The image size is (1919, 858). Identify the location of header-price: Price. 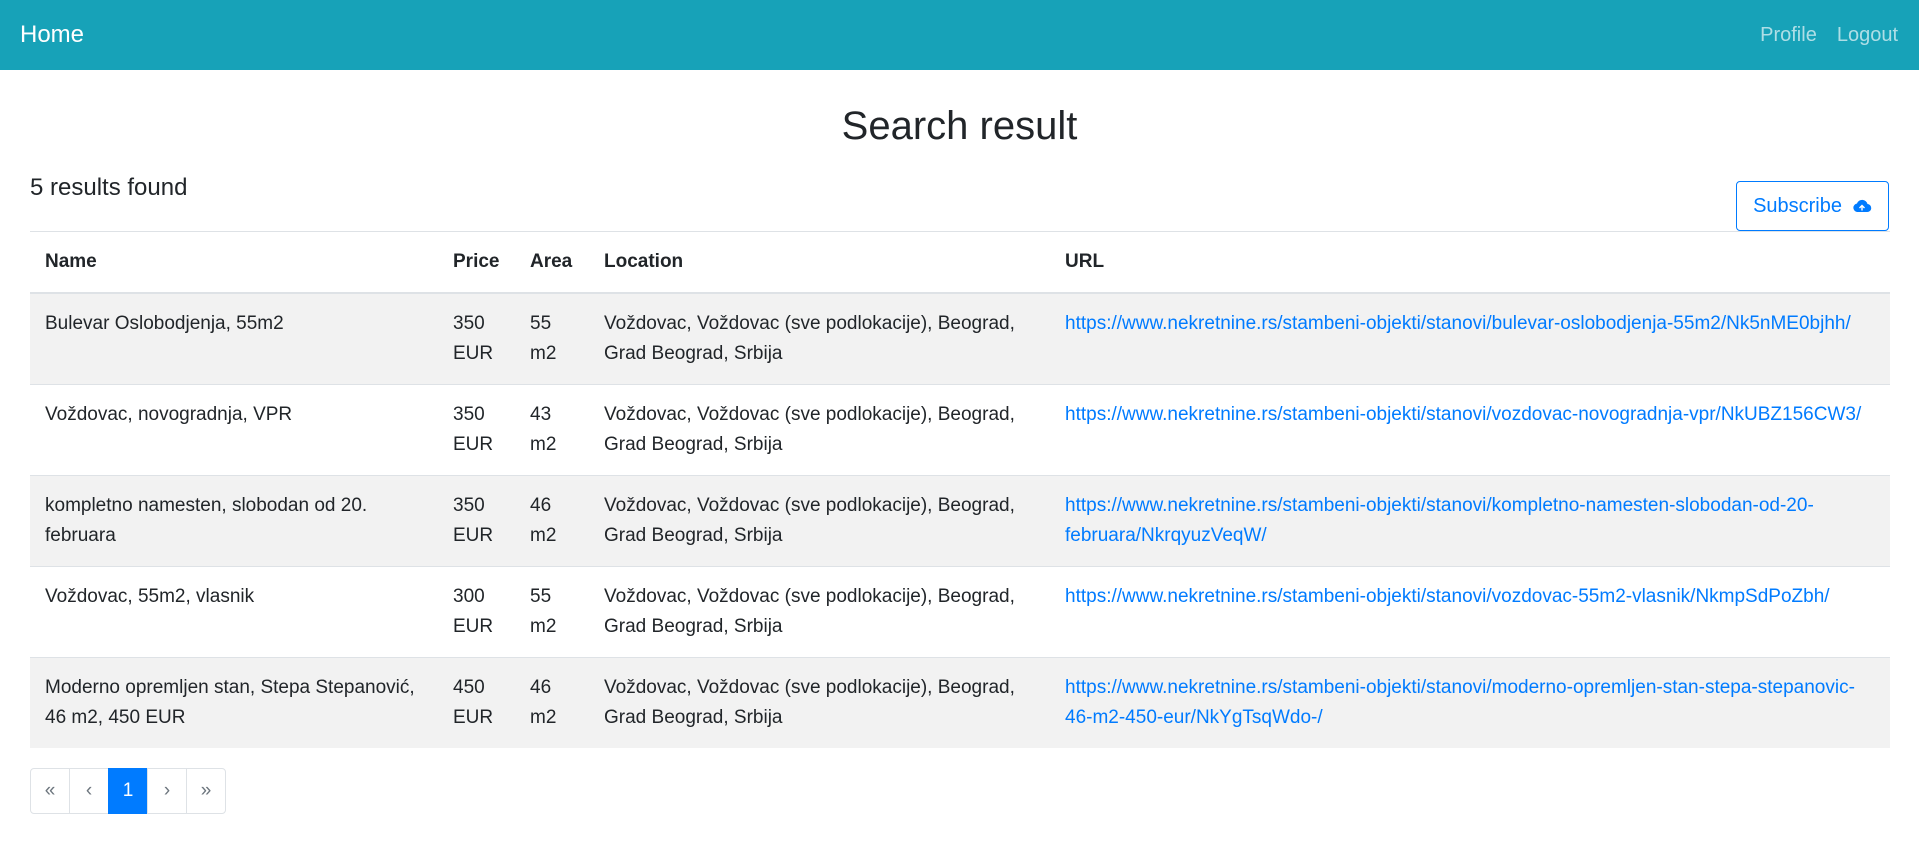
(476, 262).